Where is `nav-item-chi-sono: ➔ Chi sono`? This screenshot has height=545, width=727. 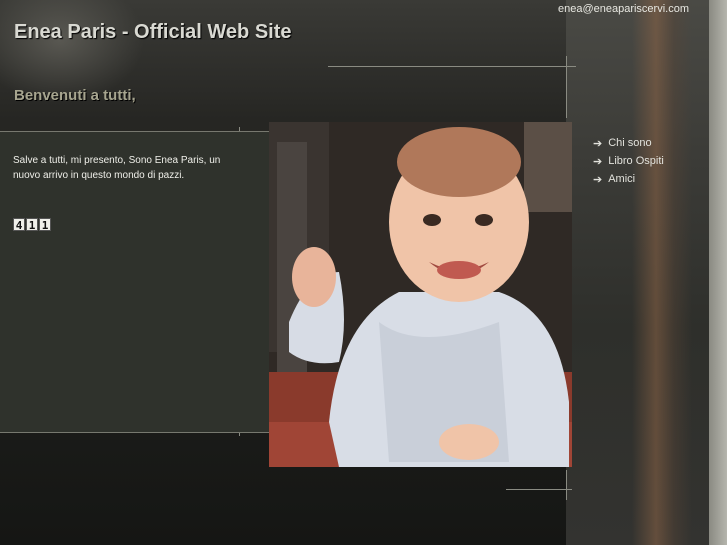 nav-item-chi-sono: ➔ Chi sono is located at coordinates (628, 143).